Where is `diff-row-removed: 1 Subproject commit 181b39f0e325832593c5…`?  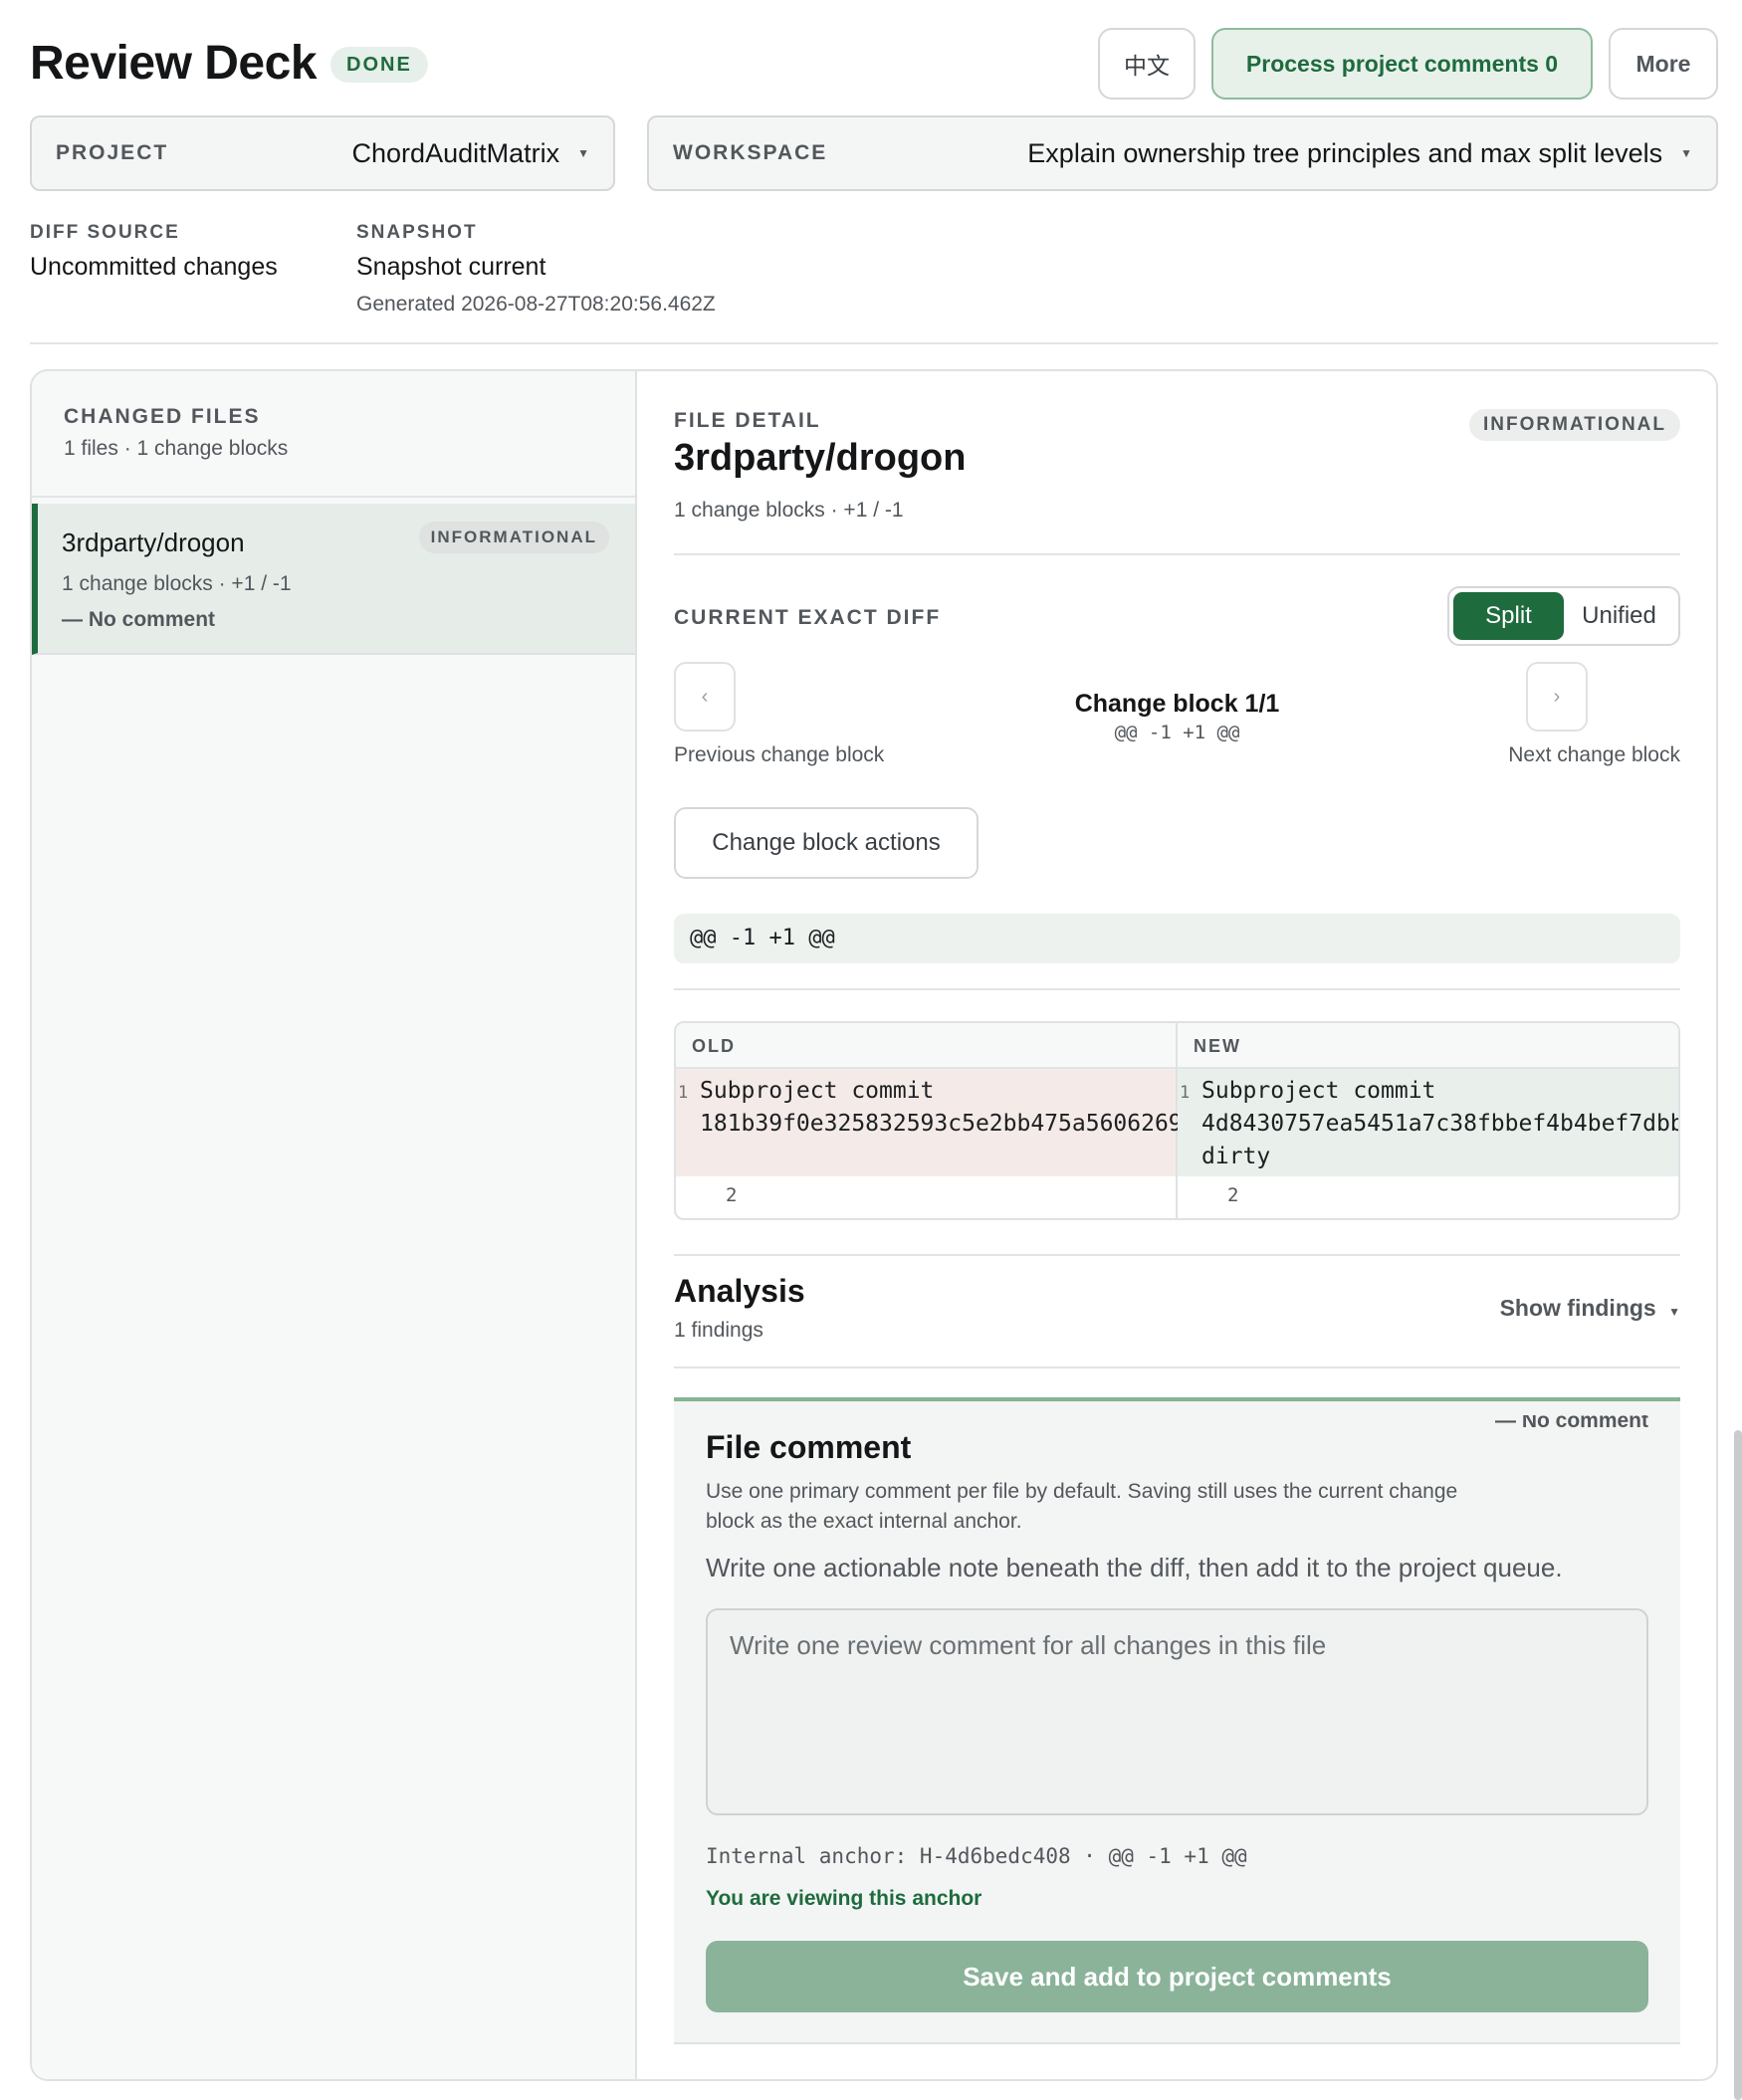 diff-row-removed: 1 Subproject commit 181b39f0e325832593c5… is located at coordinates (963, 1122).